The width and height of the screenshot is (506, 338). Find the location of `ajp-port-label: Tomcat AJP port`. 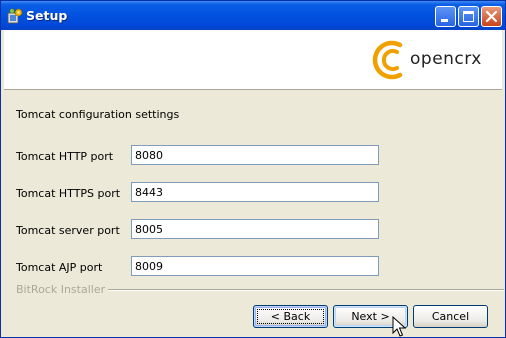

ajp-port-label: Tomcat AJP port is located at coordinates (59, 267).